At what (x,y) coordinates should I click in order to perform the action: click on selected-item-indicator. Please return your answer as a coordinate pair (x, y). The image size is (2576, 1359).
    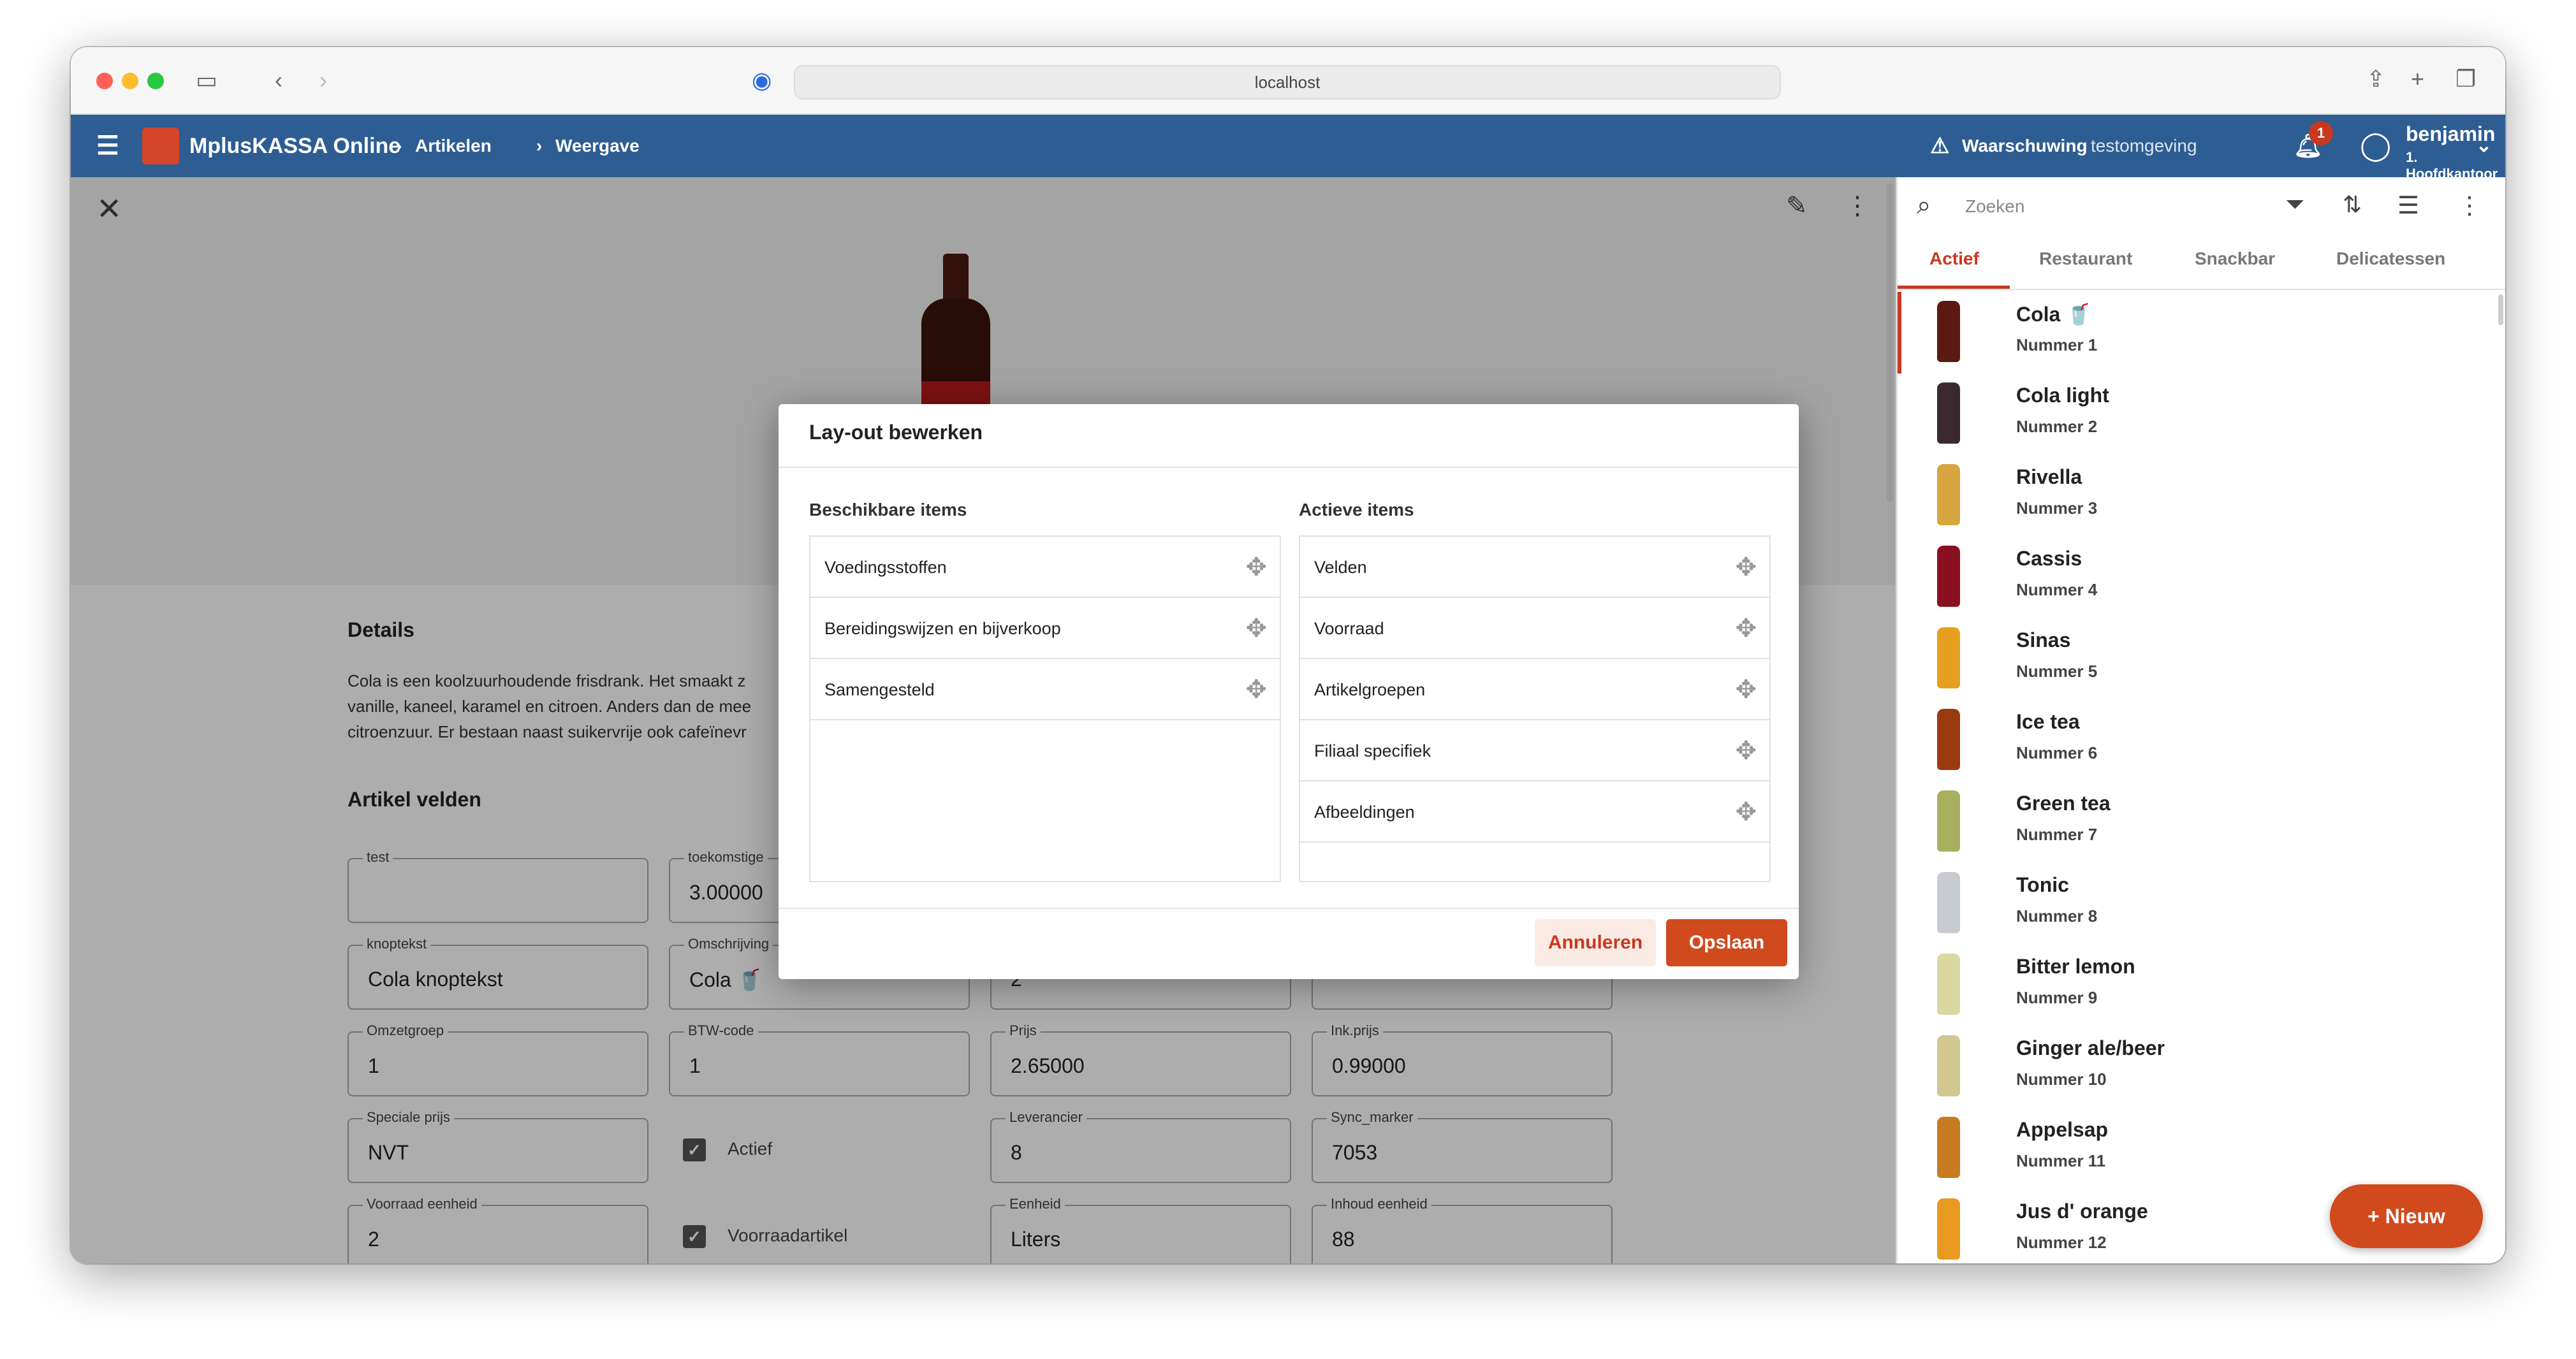
    Looking at the image, I should click on (1900, 333).